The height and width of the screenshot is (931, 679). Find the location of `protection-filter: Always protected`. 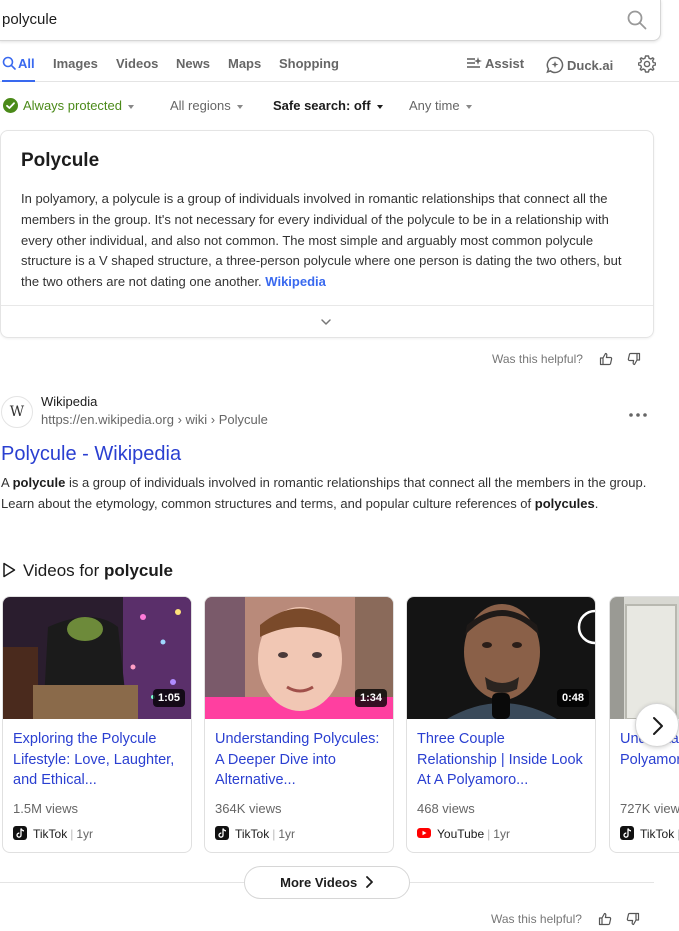

protection-filter: Always protected is located at coordinates (68, 105).